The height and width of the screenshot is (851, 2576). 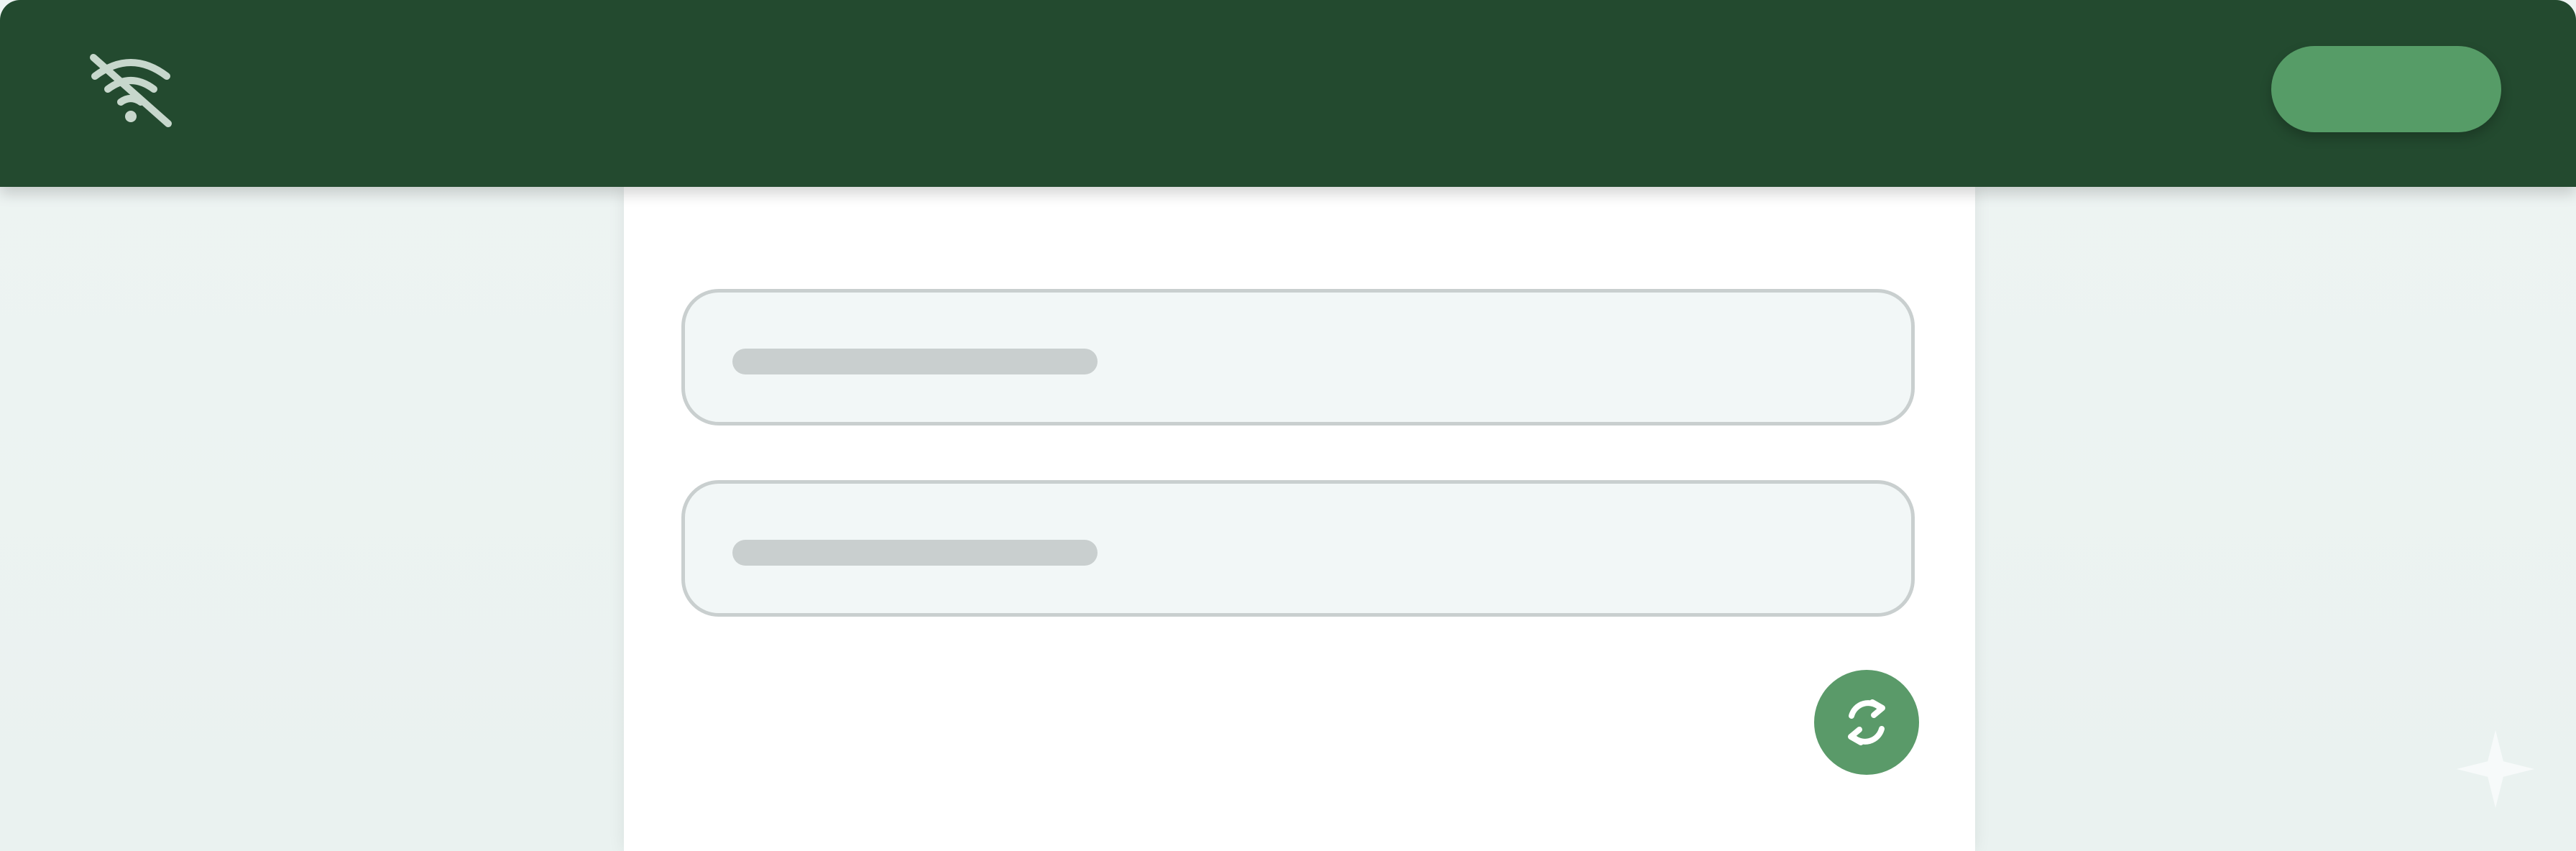 I want to click on field-1-placeholder-bar, so click(x=915, y=361).